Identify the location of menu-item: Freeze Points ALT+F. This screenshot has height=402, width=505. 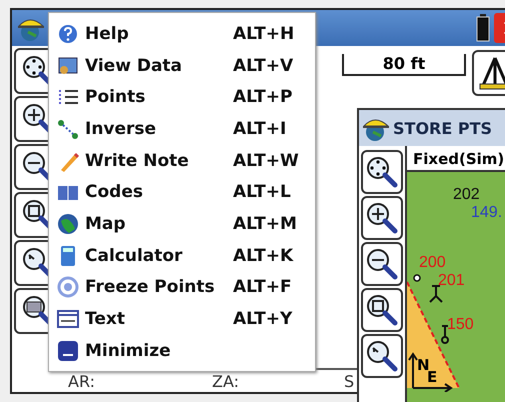
(182, 288).